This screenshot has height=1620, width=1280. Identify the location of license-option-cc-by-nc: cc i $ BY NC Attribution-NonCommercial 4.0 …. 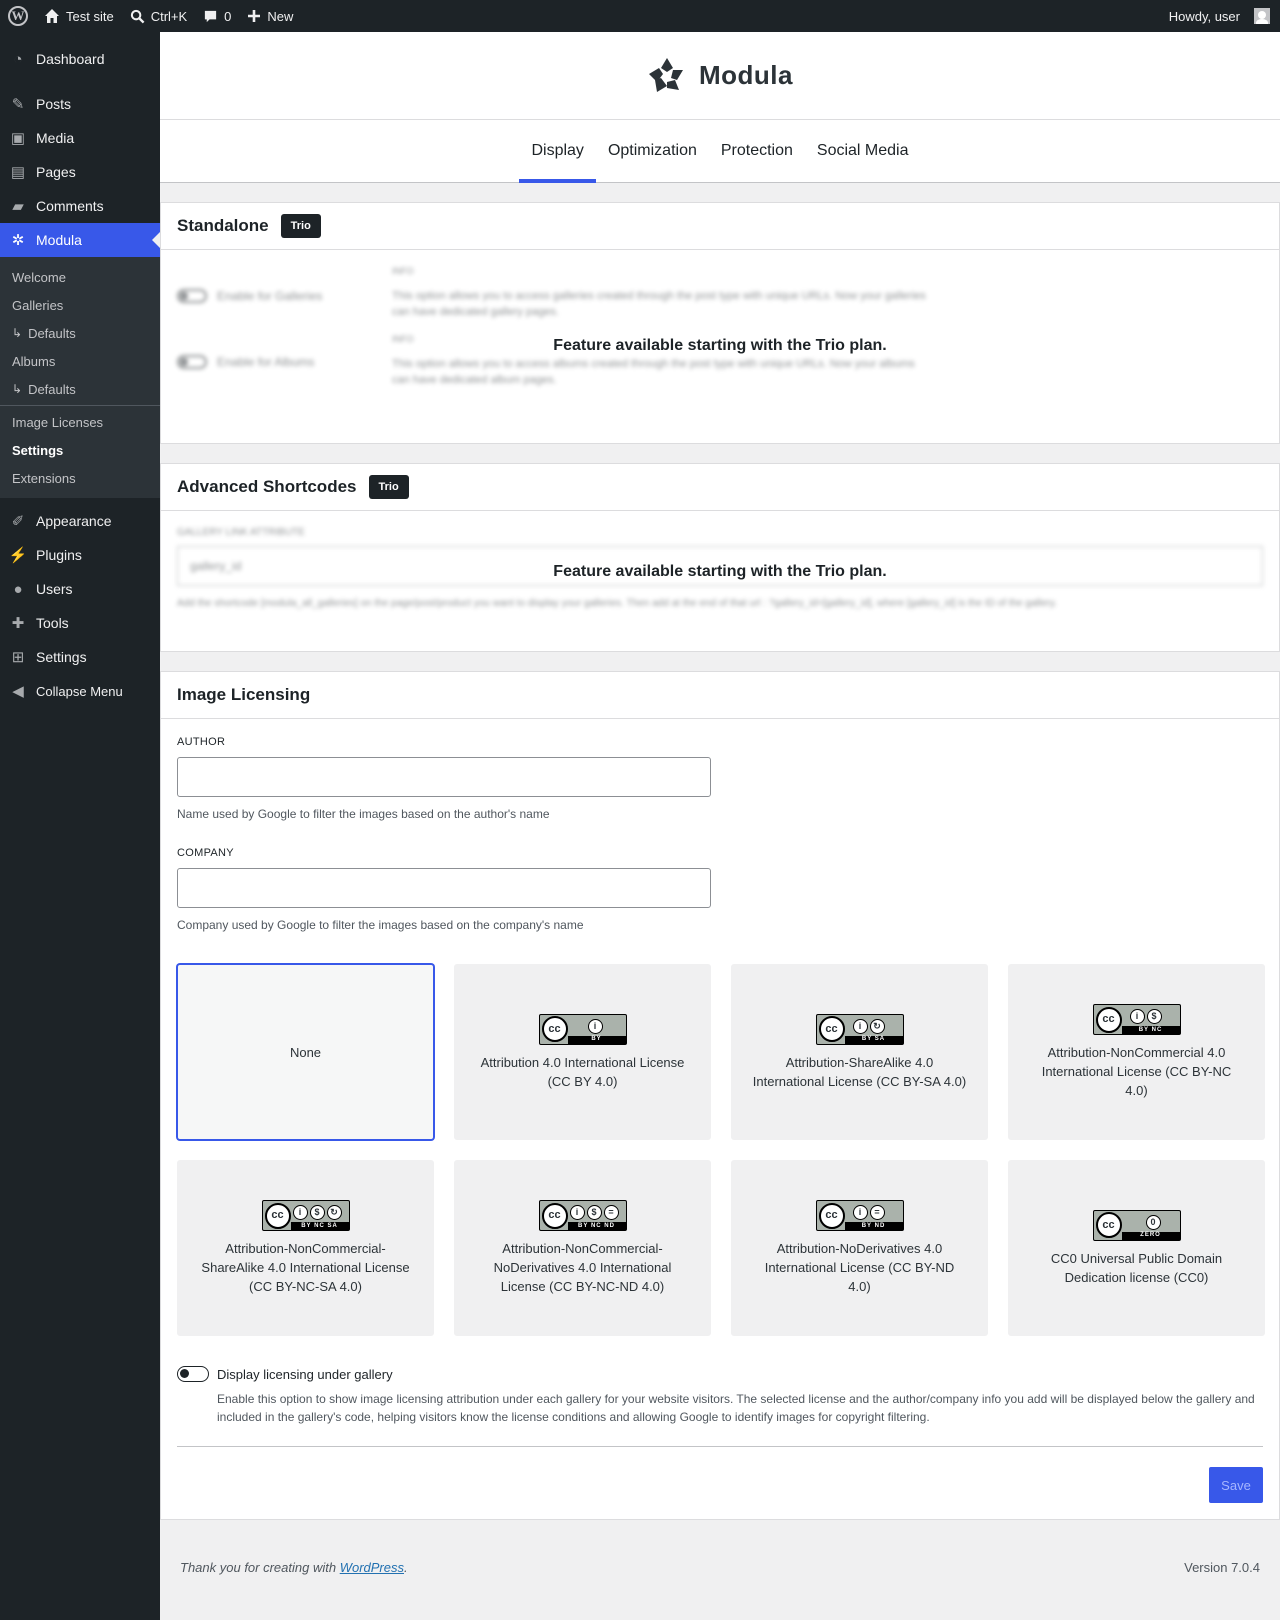
(1136, 1052).